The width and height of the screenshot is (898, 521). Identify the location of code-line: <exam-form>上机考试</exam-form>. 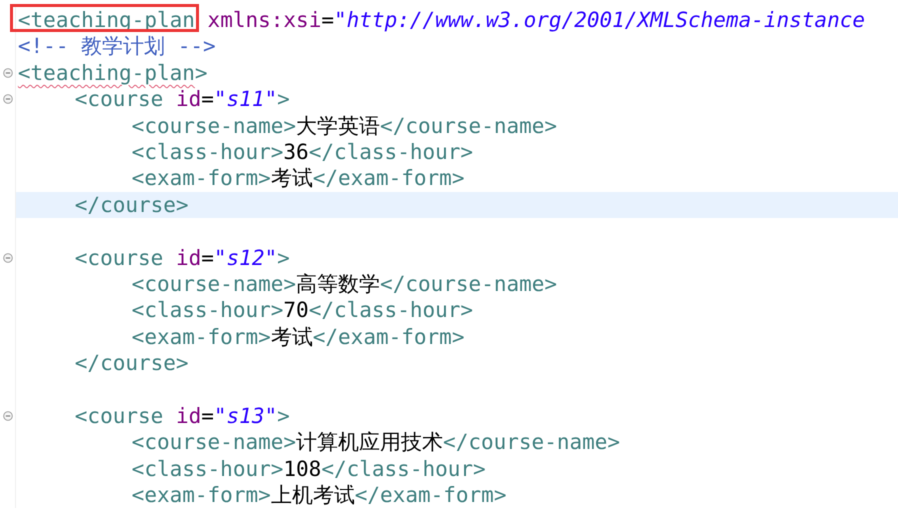
(319, 495).